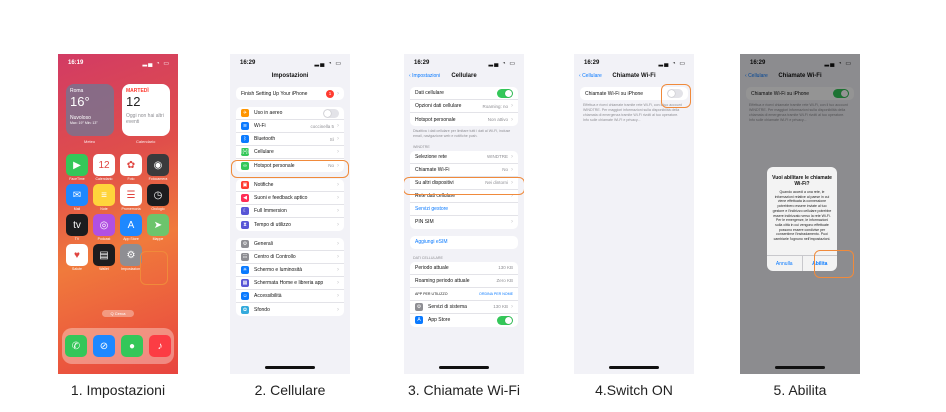 The image size is (946, 412). What do you see at coordinates (290, 198) in the screenshot?
I see `settings-row: ◀ Suoni e feedback aptico ›` at bounding box center [290, 198].